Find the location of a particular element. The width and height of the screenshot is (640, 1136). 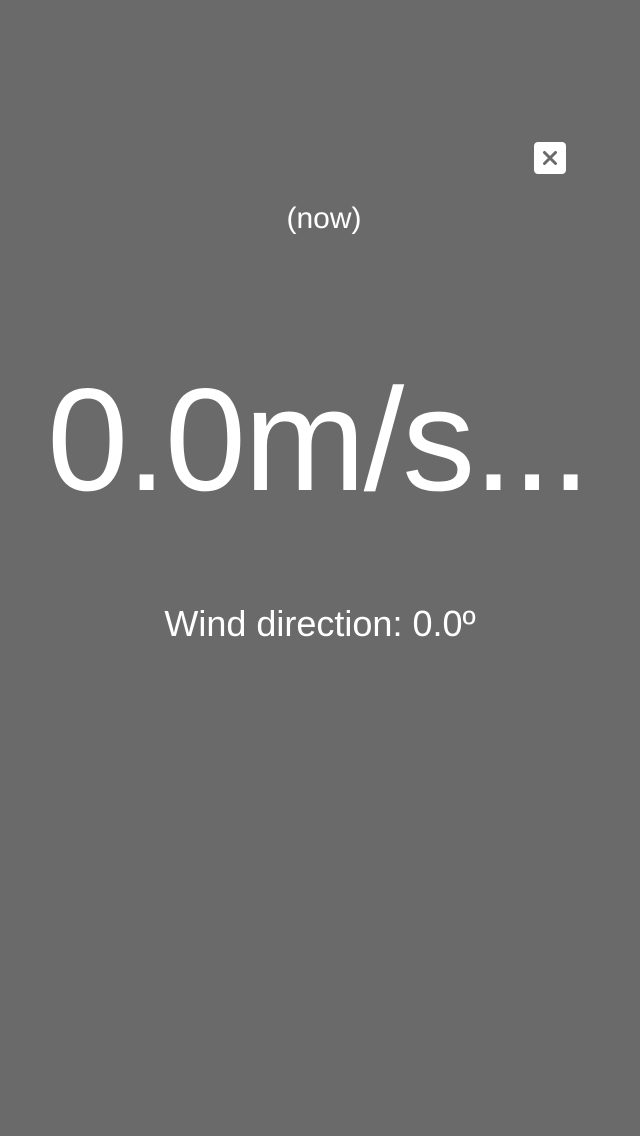

time-label: (now) is located at coordinates (324, 218).